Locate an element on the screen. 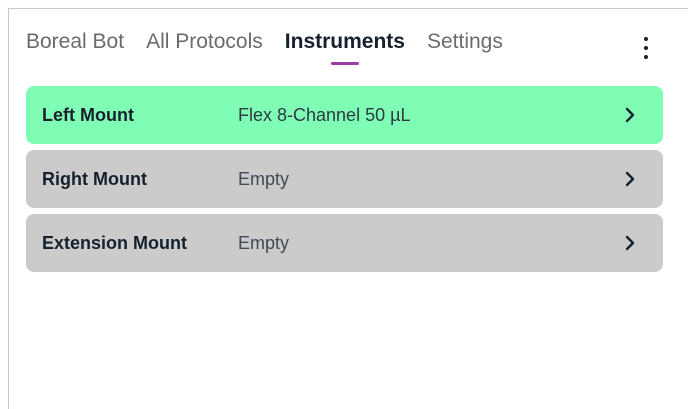 The image size is (688, 409). mount-name: Left Mount is located at coordinates (88, 115).